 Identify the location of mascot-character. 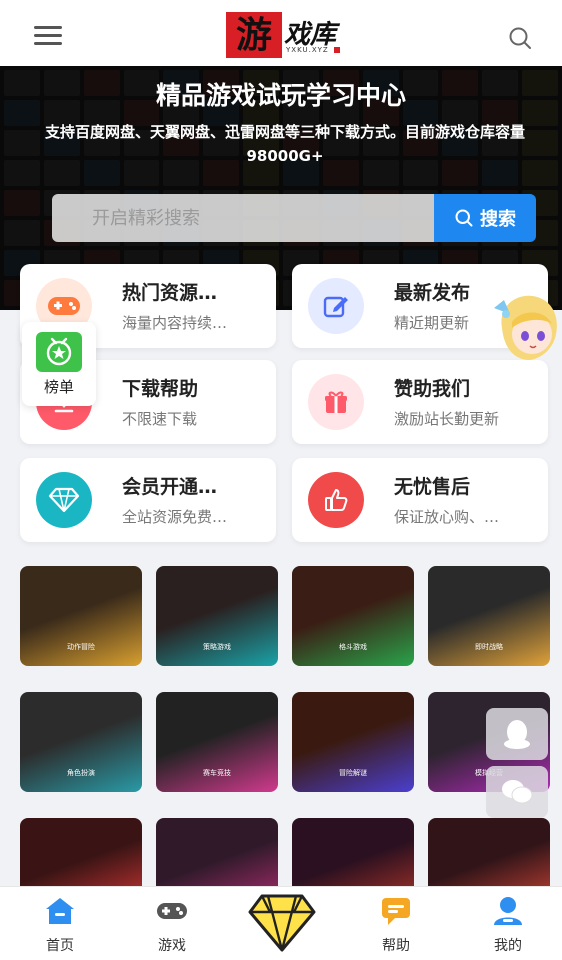
(527, 328).